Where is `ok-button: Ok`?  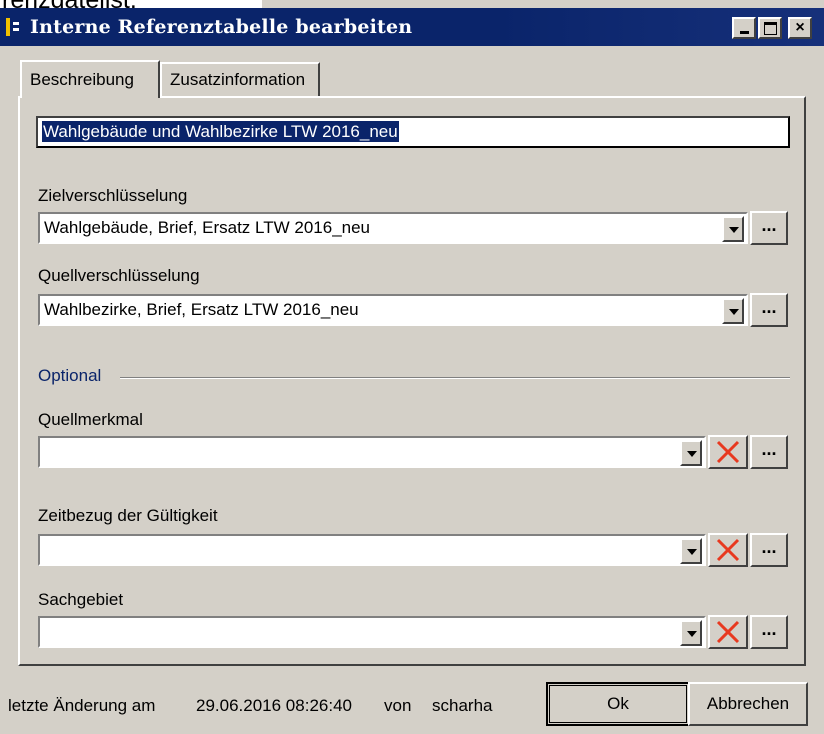 ok-button: Ok is located at coordinates (618, 704).